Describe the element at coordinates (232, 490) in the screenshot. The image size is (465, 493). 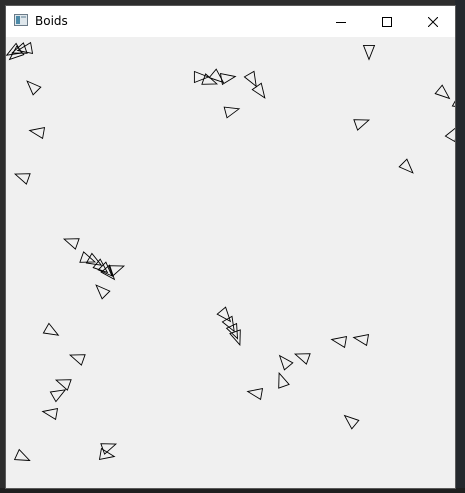
I see `background-window-edge-bottom` at that location.